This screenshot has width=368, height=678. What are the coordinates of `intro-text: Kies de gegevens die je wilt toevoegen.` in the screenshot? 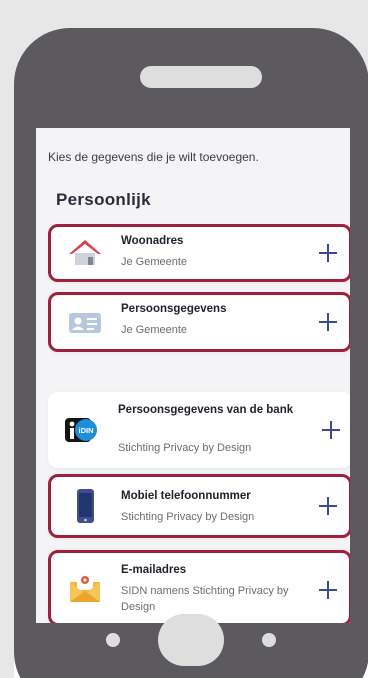 It's located at (153, 157).